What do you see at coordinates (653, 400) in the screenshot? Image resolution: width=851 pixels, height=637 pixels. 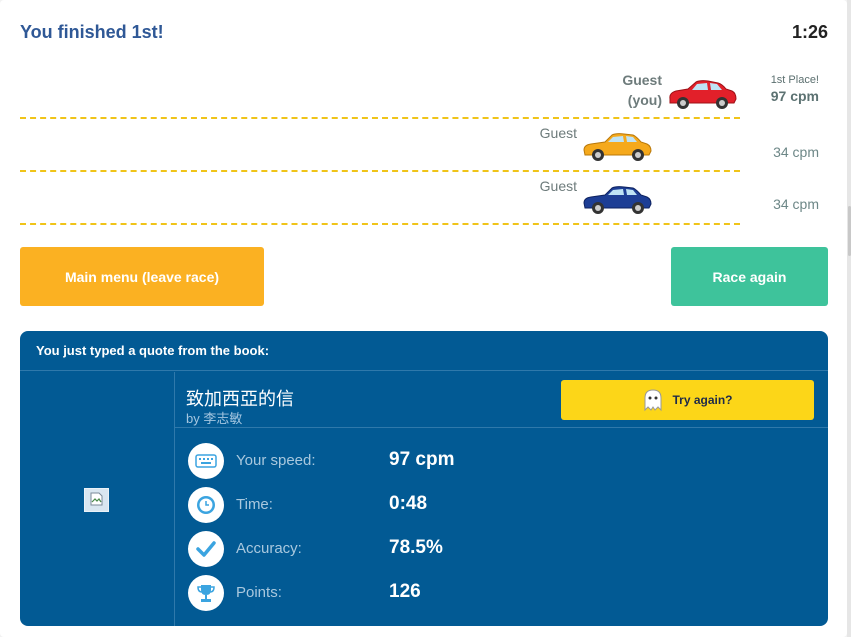 I see `ghost-icon` at bounding box center [653, 400].